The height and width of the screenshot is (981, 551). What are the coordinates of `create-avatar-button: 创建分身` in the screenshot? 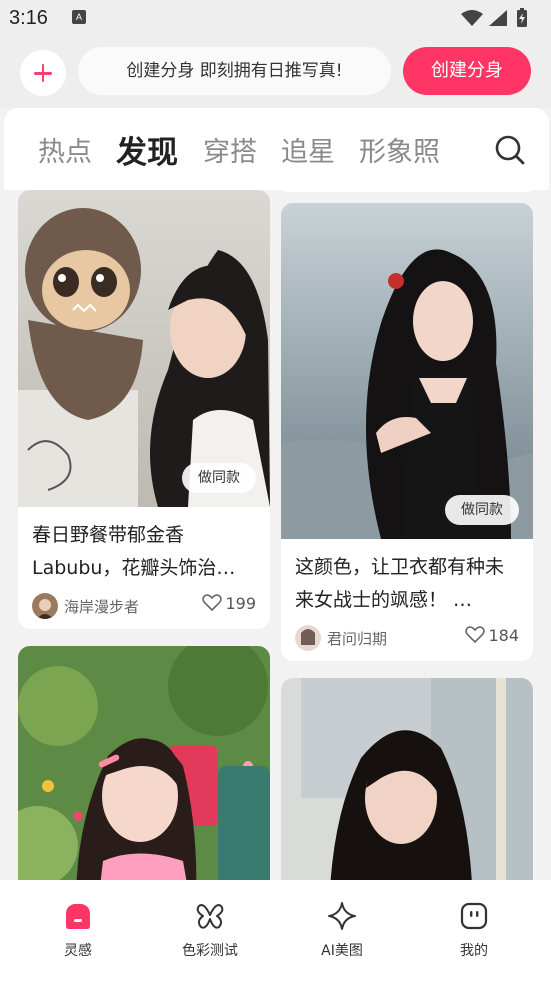 It's located at (467, 71).